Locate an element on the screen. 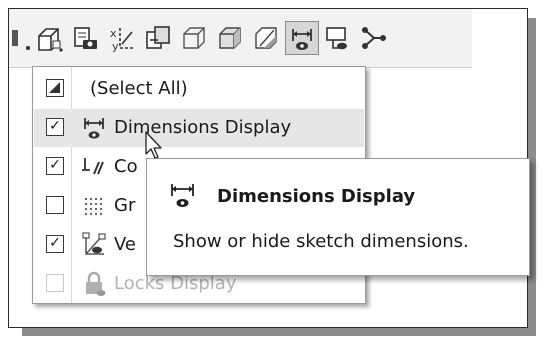  mouse-pointer-icon is located at coordinates (153, 145).